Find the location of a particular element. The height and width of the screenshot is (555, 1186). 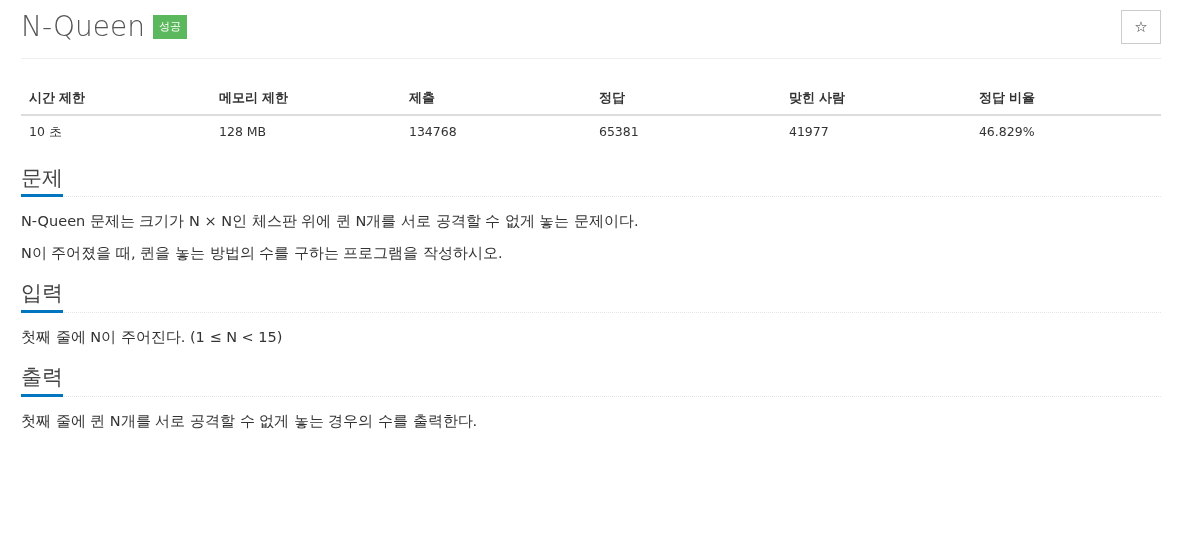

column-header: 맞힌 사람 is located at coordinates (875, 99).